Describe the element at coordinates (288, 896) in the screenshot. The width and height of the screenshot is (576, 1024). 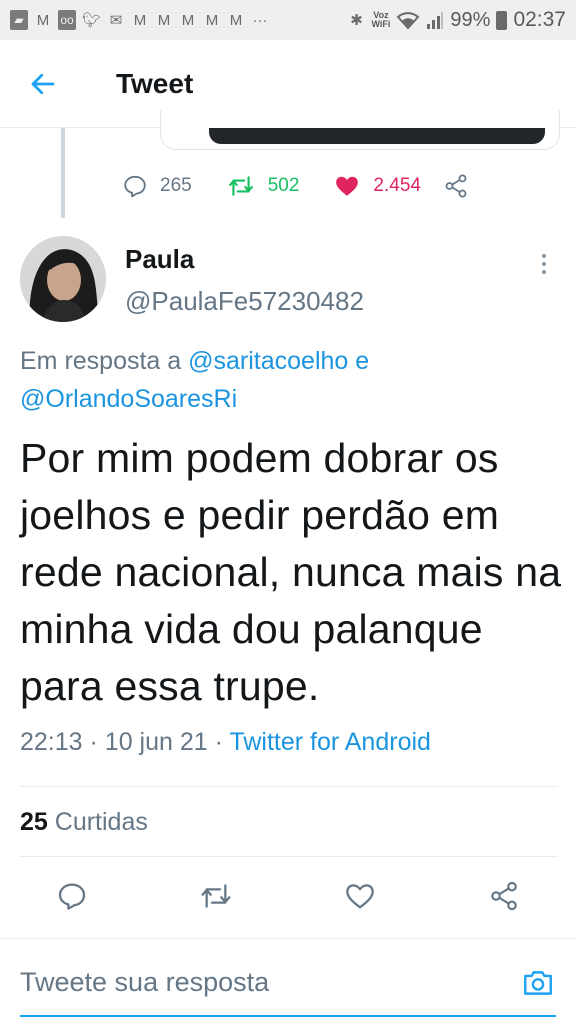
I see `tweet-action-bar` at that location.